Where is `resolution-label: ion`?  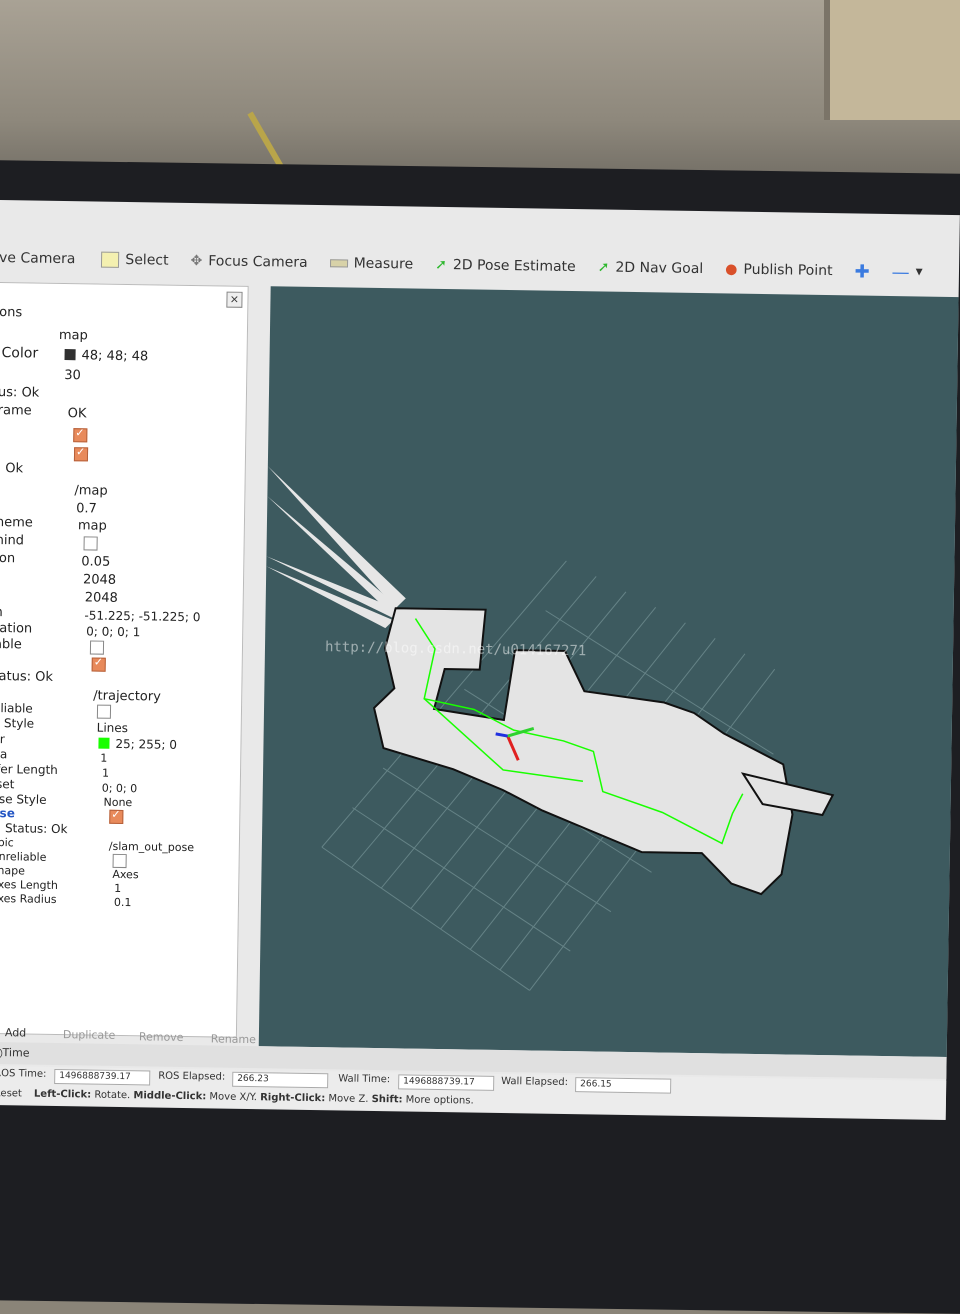
resolution-label: ion is located at coordinates (8, 558).